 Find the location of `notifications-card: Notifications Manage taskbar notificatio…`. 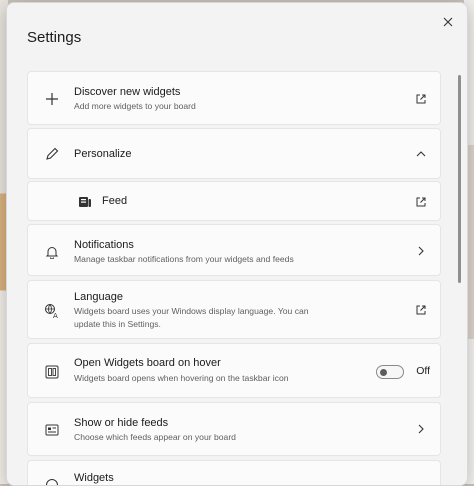

notifications-card: Notifications Manage taskbar notificatio… is located at coordinates (234, 250).